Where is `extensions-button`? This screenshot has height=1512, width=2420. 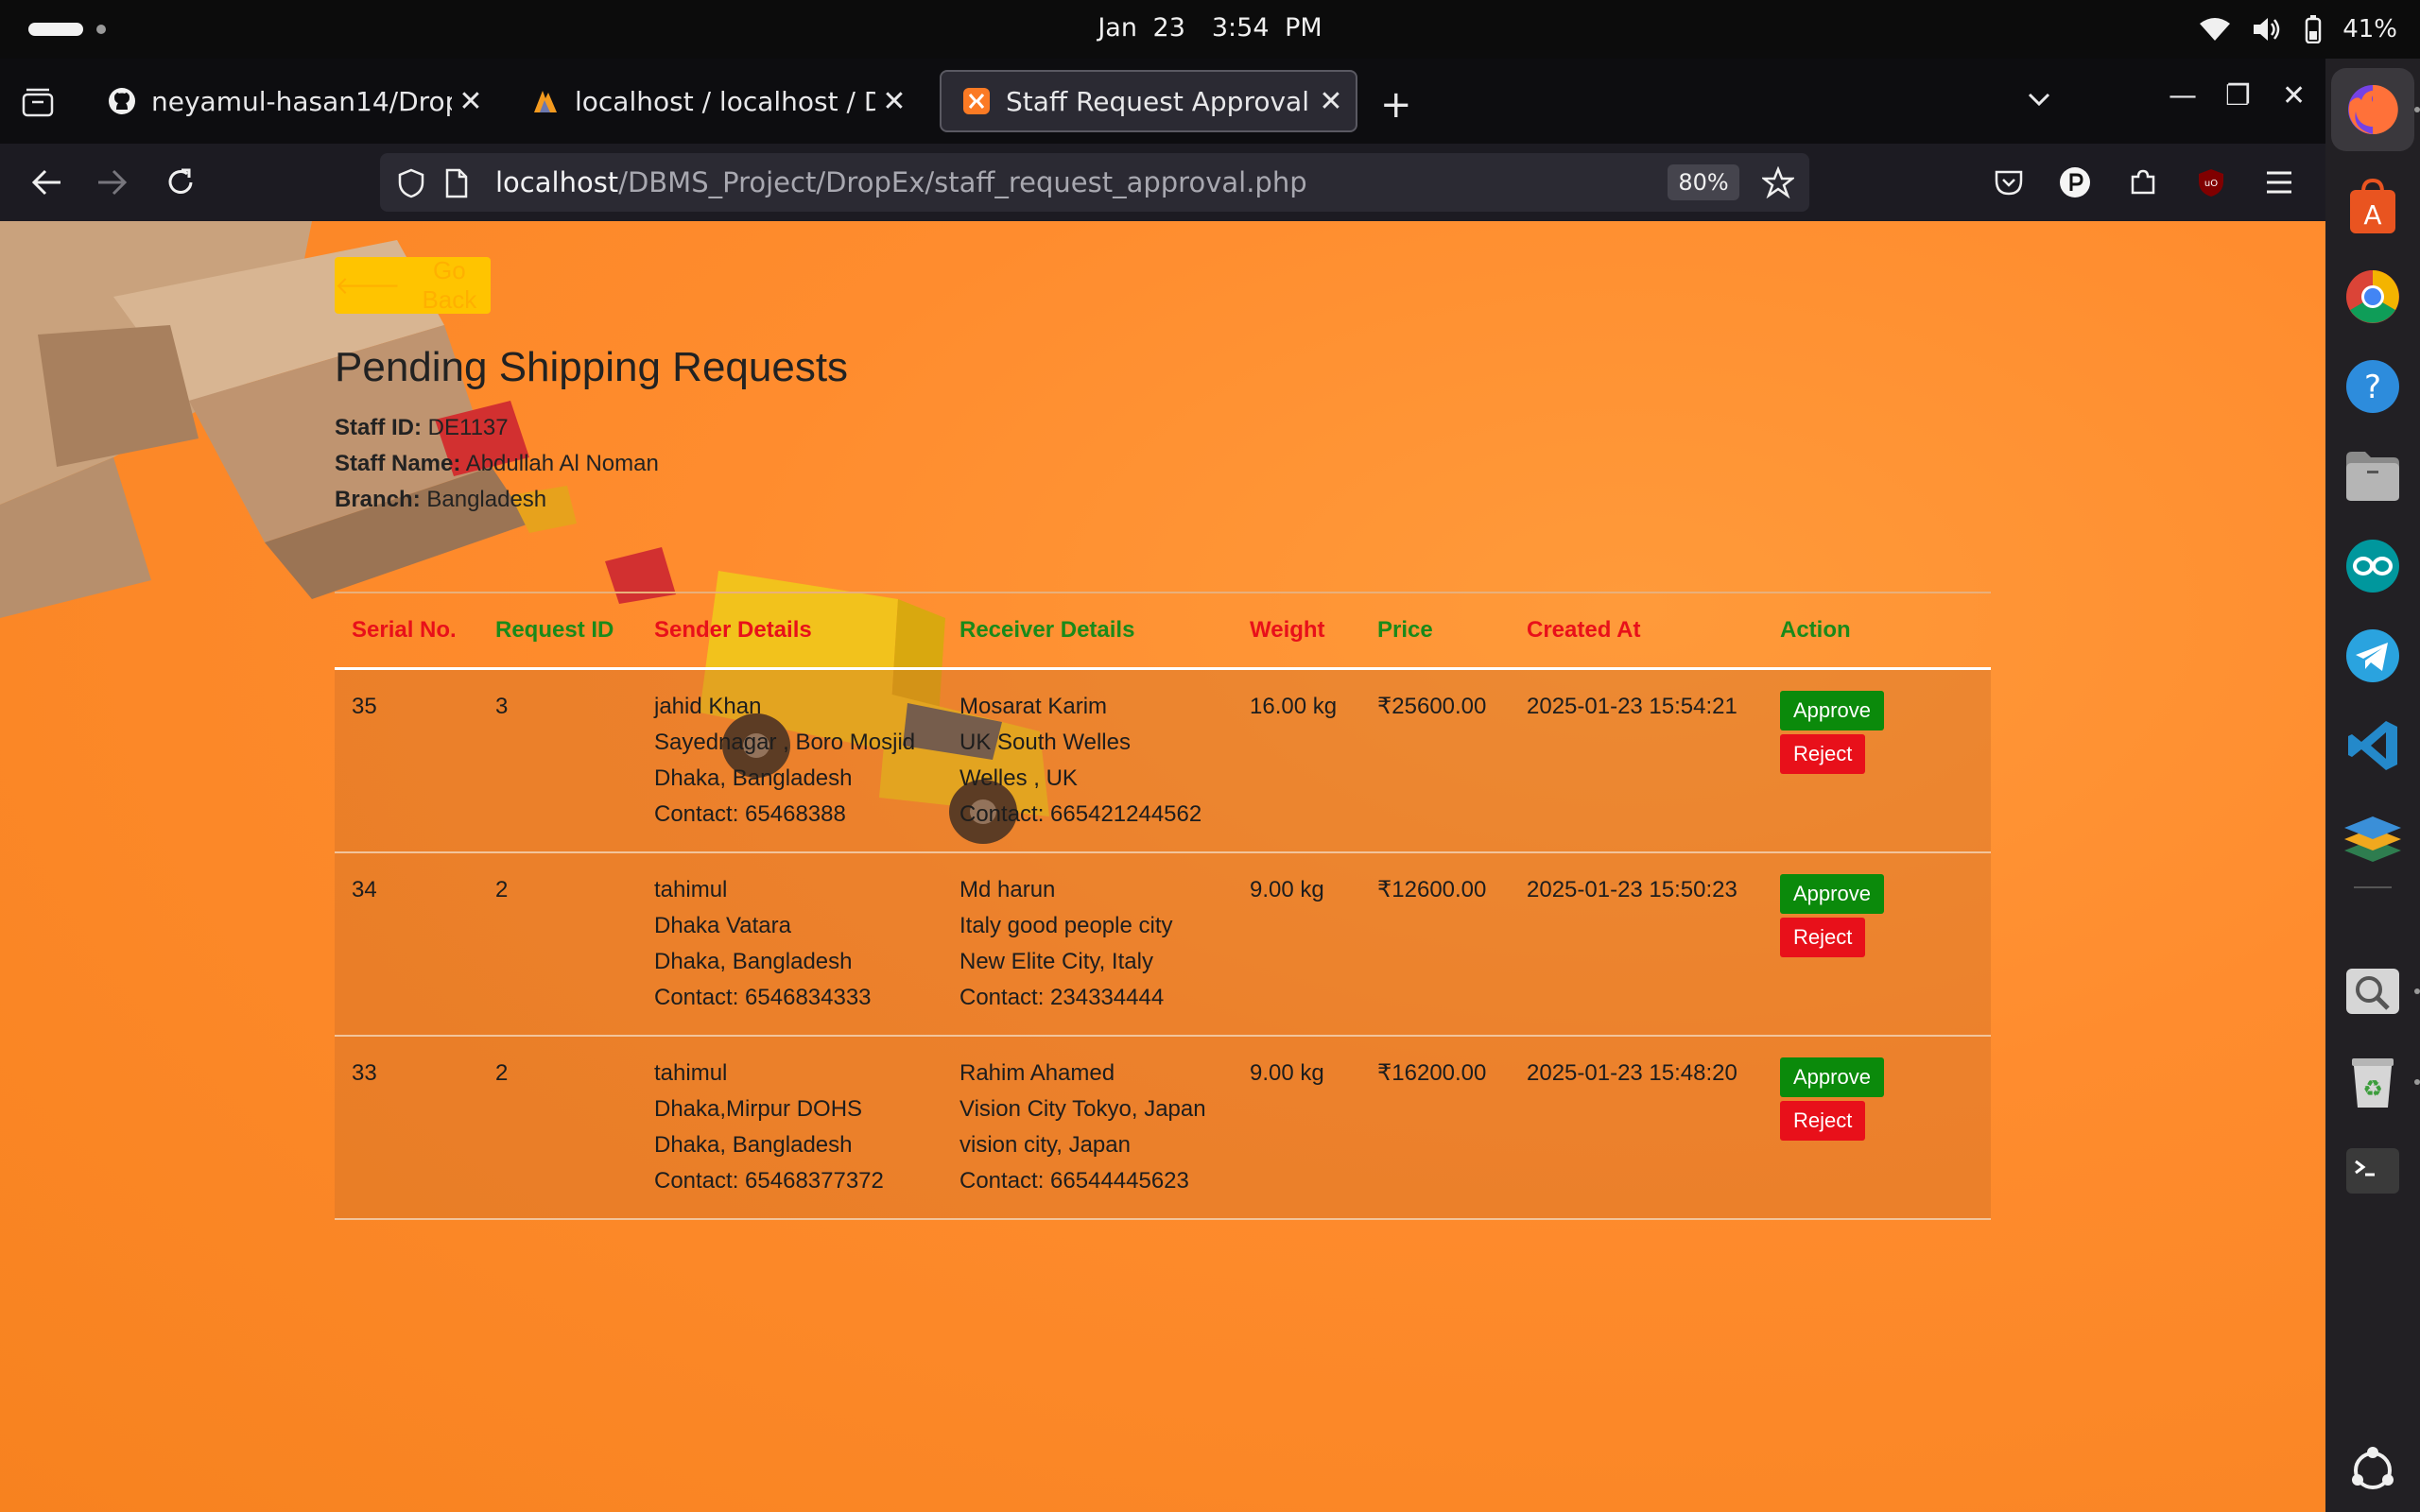 extensions-button is located at coordinates (2143, 182).